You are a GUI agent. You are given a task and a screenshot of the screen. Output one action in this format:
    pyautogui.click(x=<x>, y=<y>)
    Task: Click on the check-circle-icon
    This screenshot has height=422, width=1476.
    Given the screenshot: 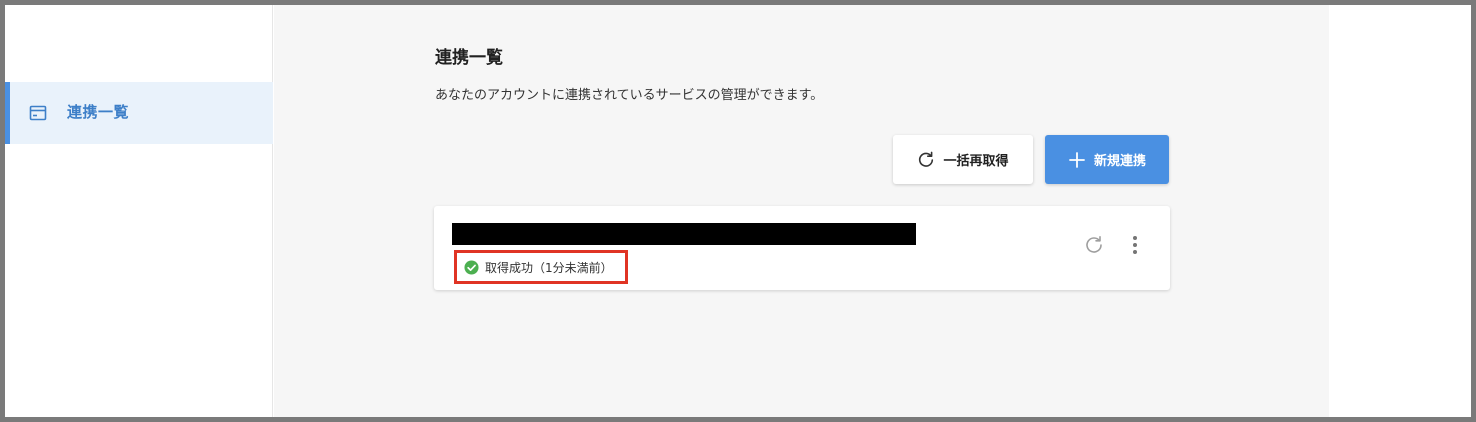 What is the action you would take?
    pyautogui.click(x=471, y=267)
    